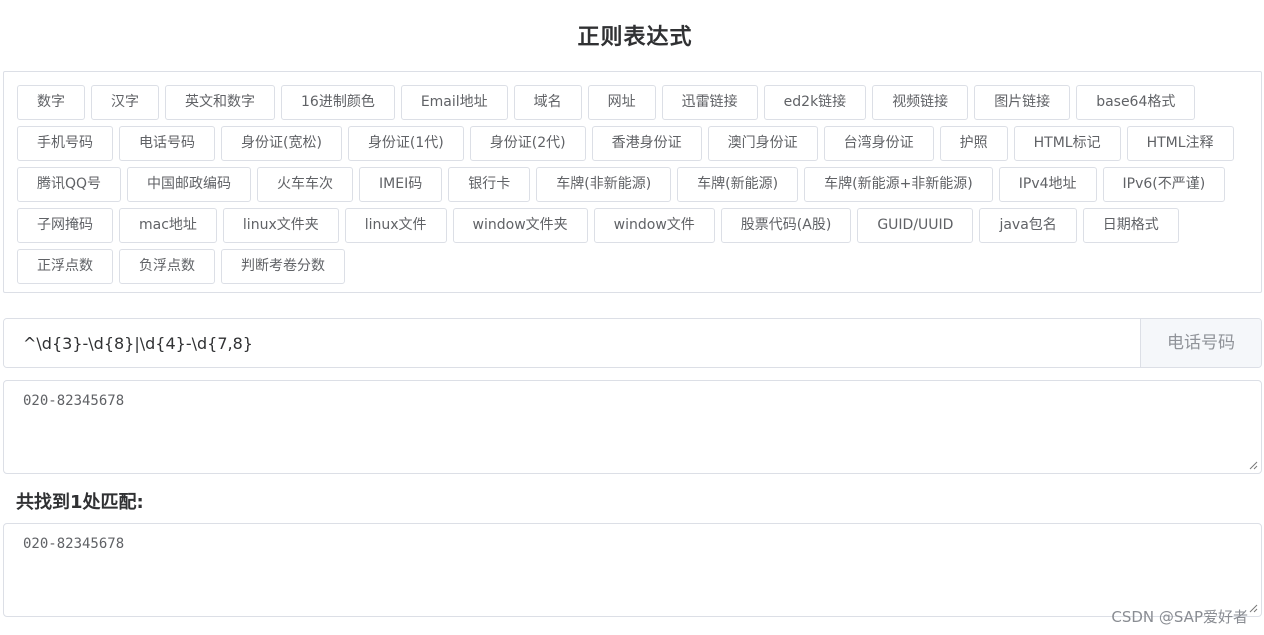 The image size is (1264, 635). What do you see at coordinates (878, 143) in the screenshot?
I see `preset-button: 台湾身份证` at bounding box center [878, 143].